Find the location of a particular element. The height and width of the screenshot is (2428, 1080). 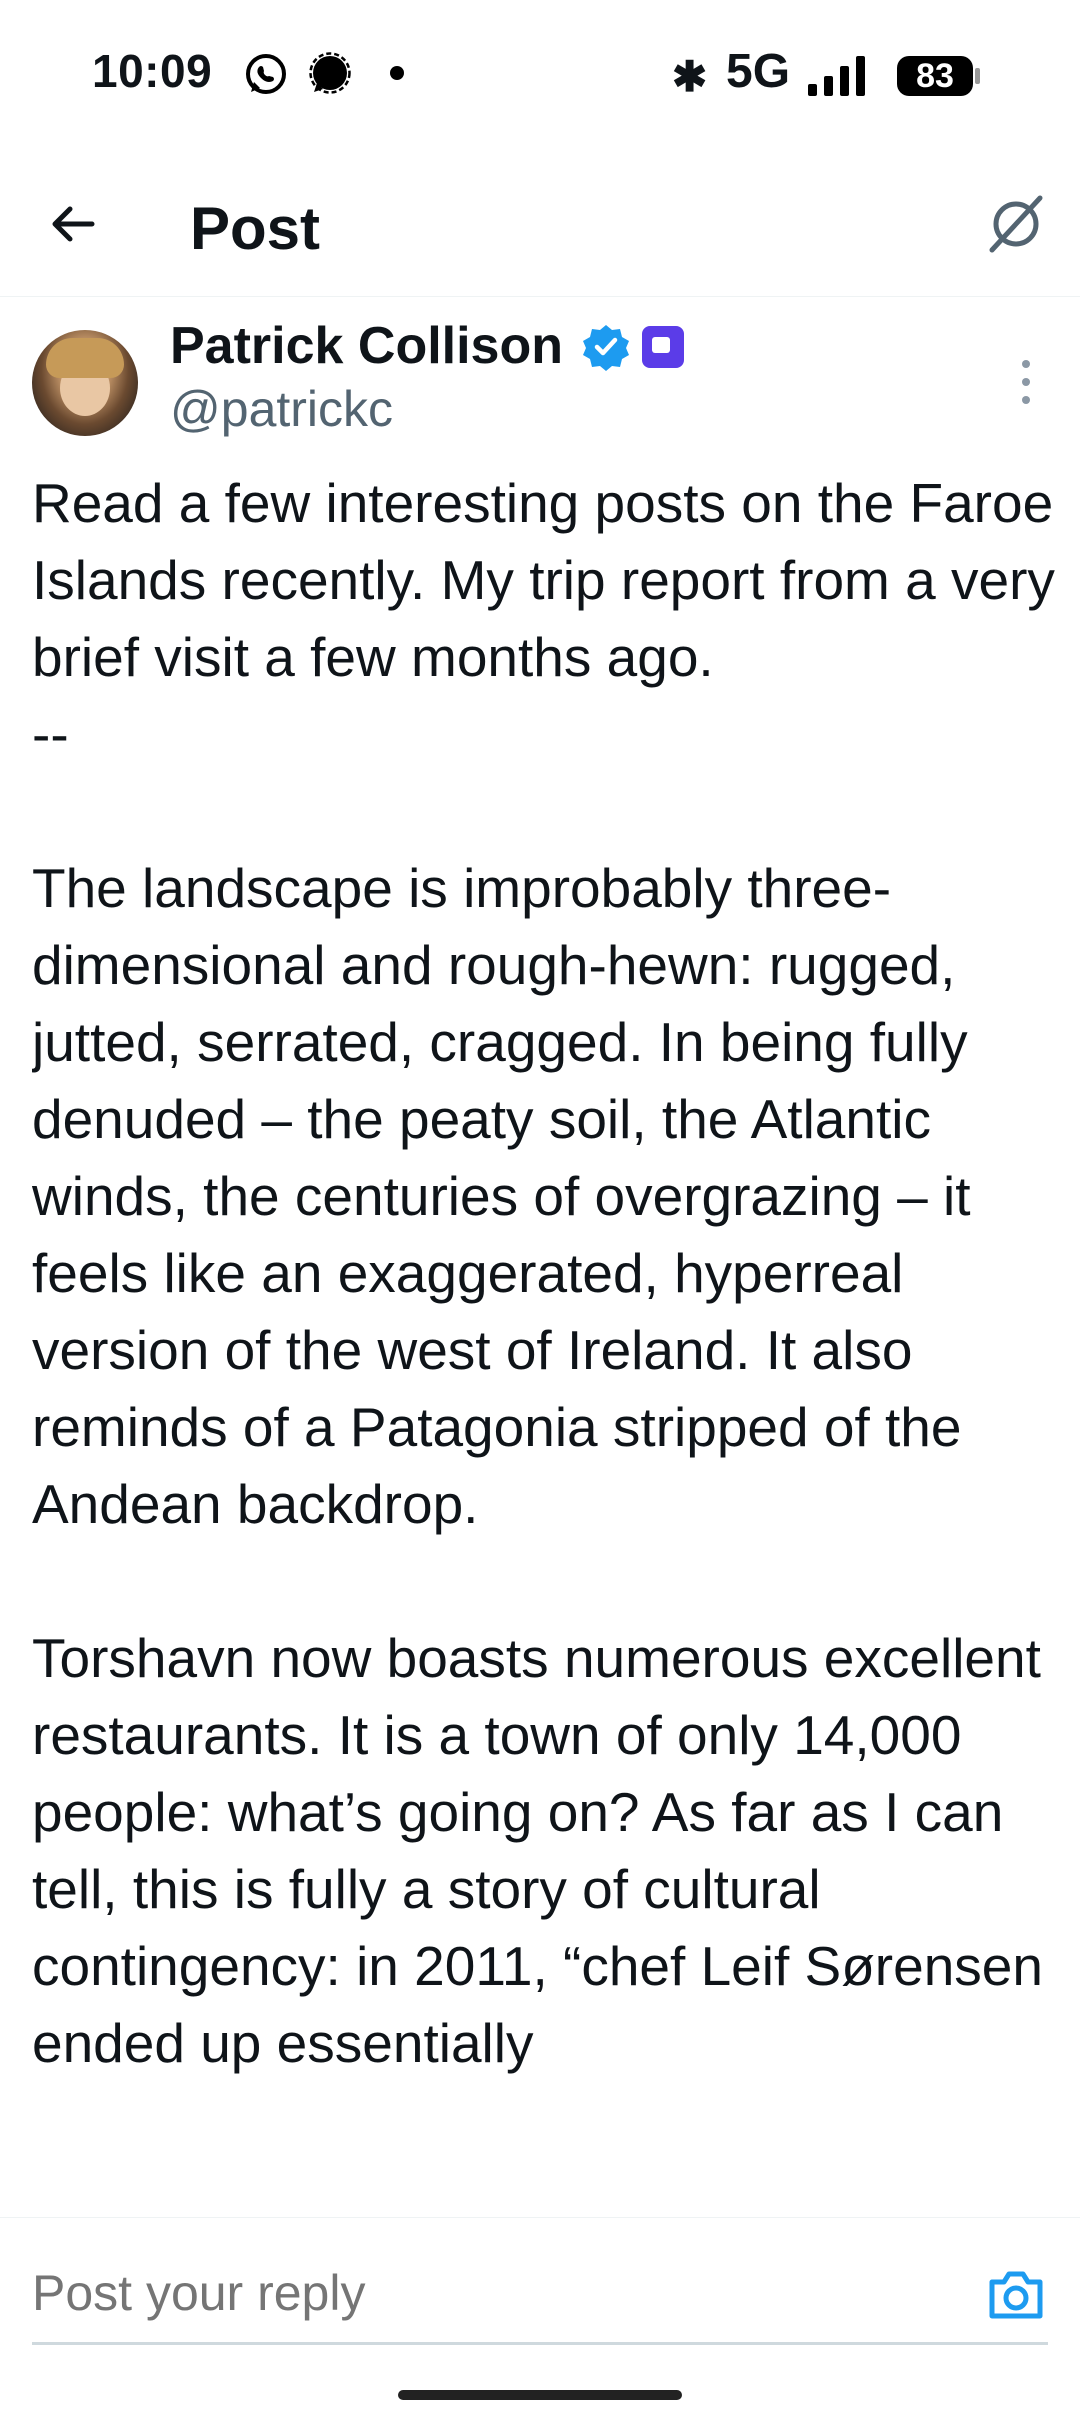

author-name: Patrick Collison is located at coordinates (366, 346).